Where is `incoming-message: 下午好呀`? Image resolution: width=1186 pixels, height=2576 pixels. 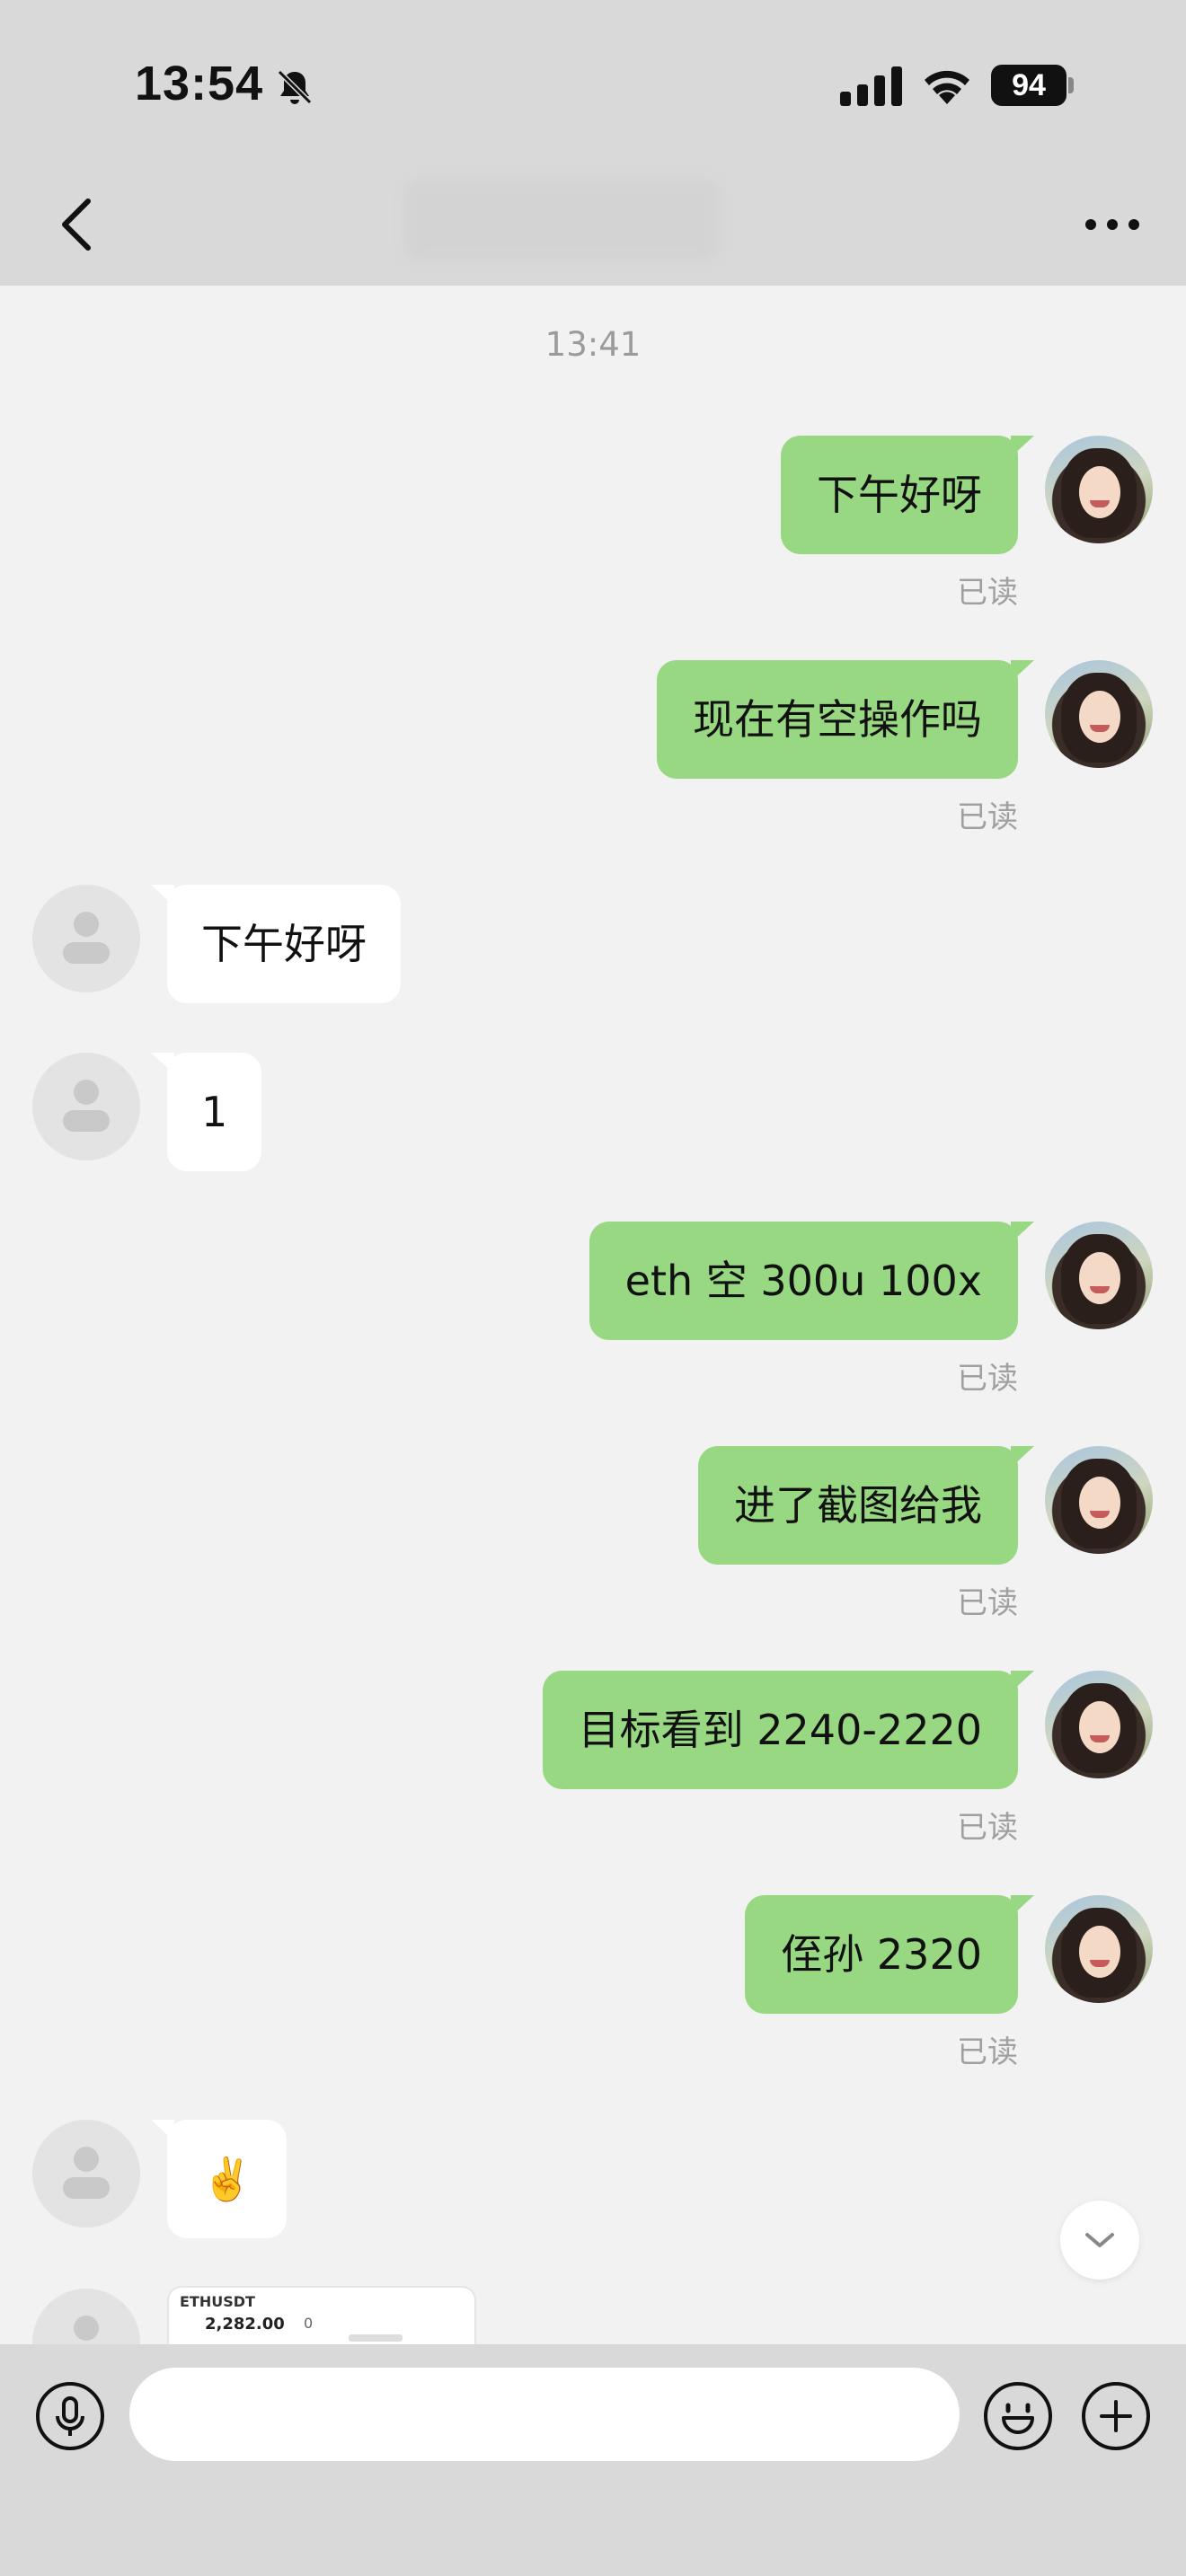 incoming-message: 下午好呀 is located at coordinates (276, 944).